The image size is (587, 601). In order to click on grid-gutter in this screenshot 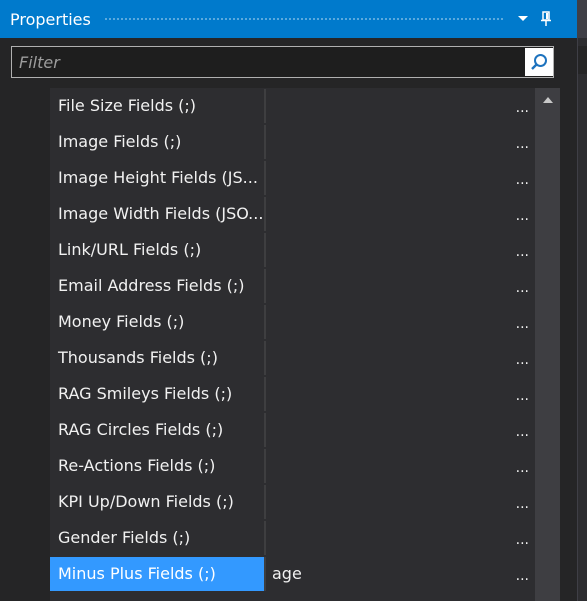, I will do `click(27, 344)`.